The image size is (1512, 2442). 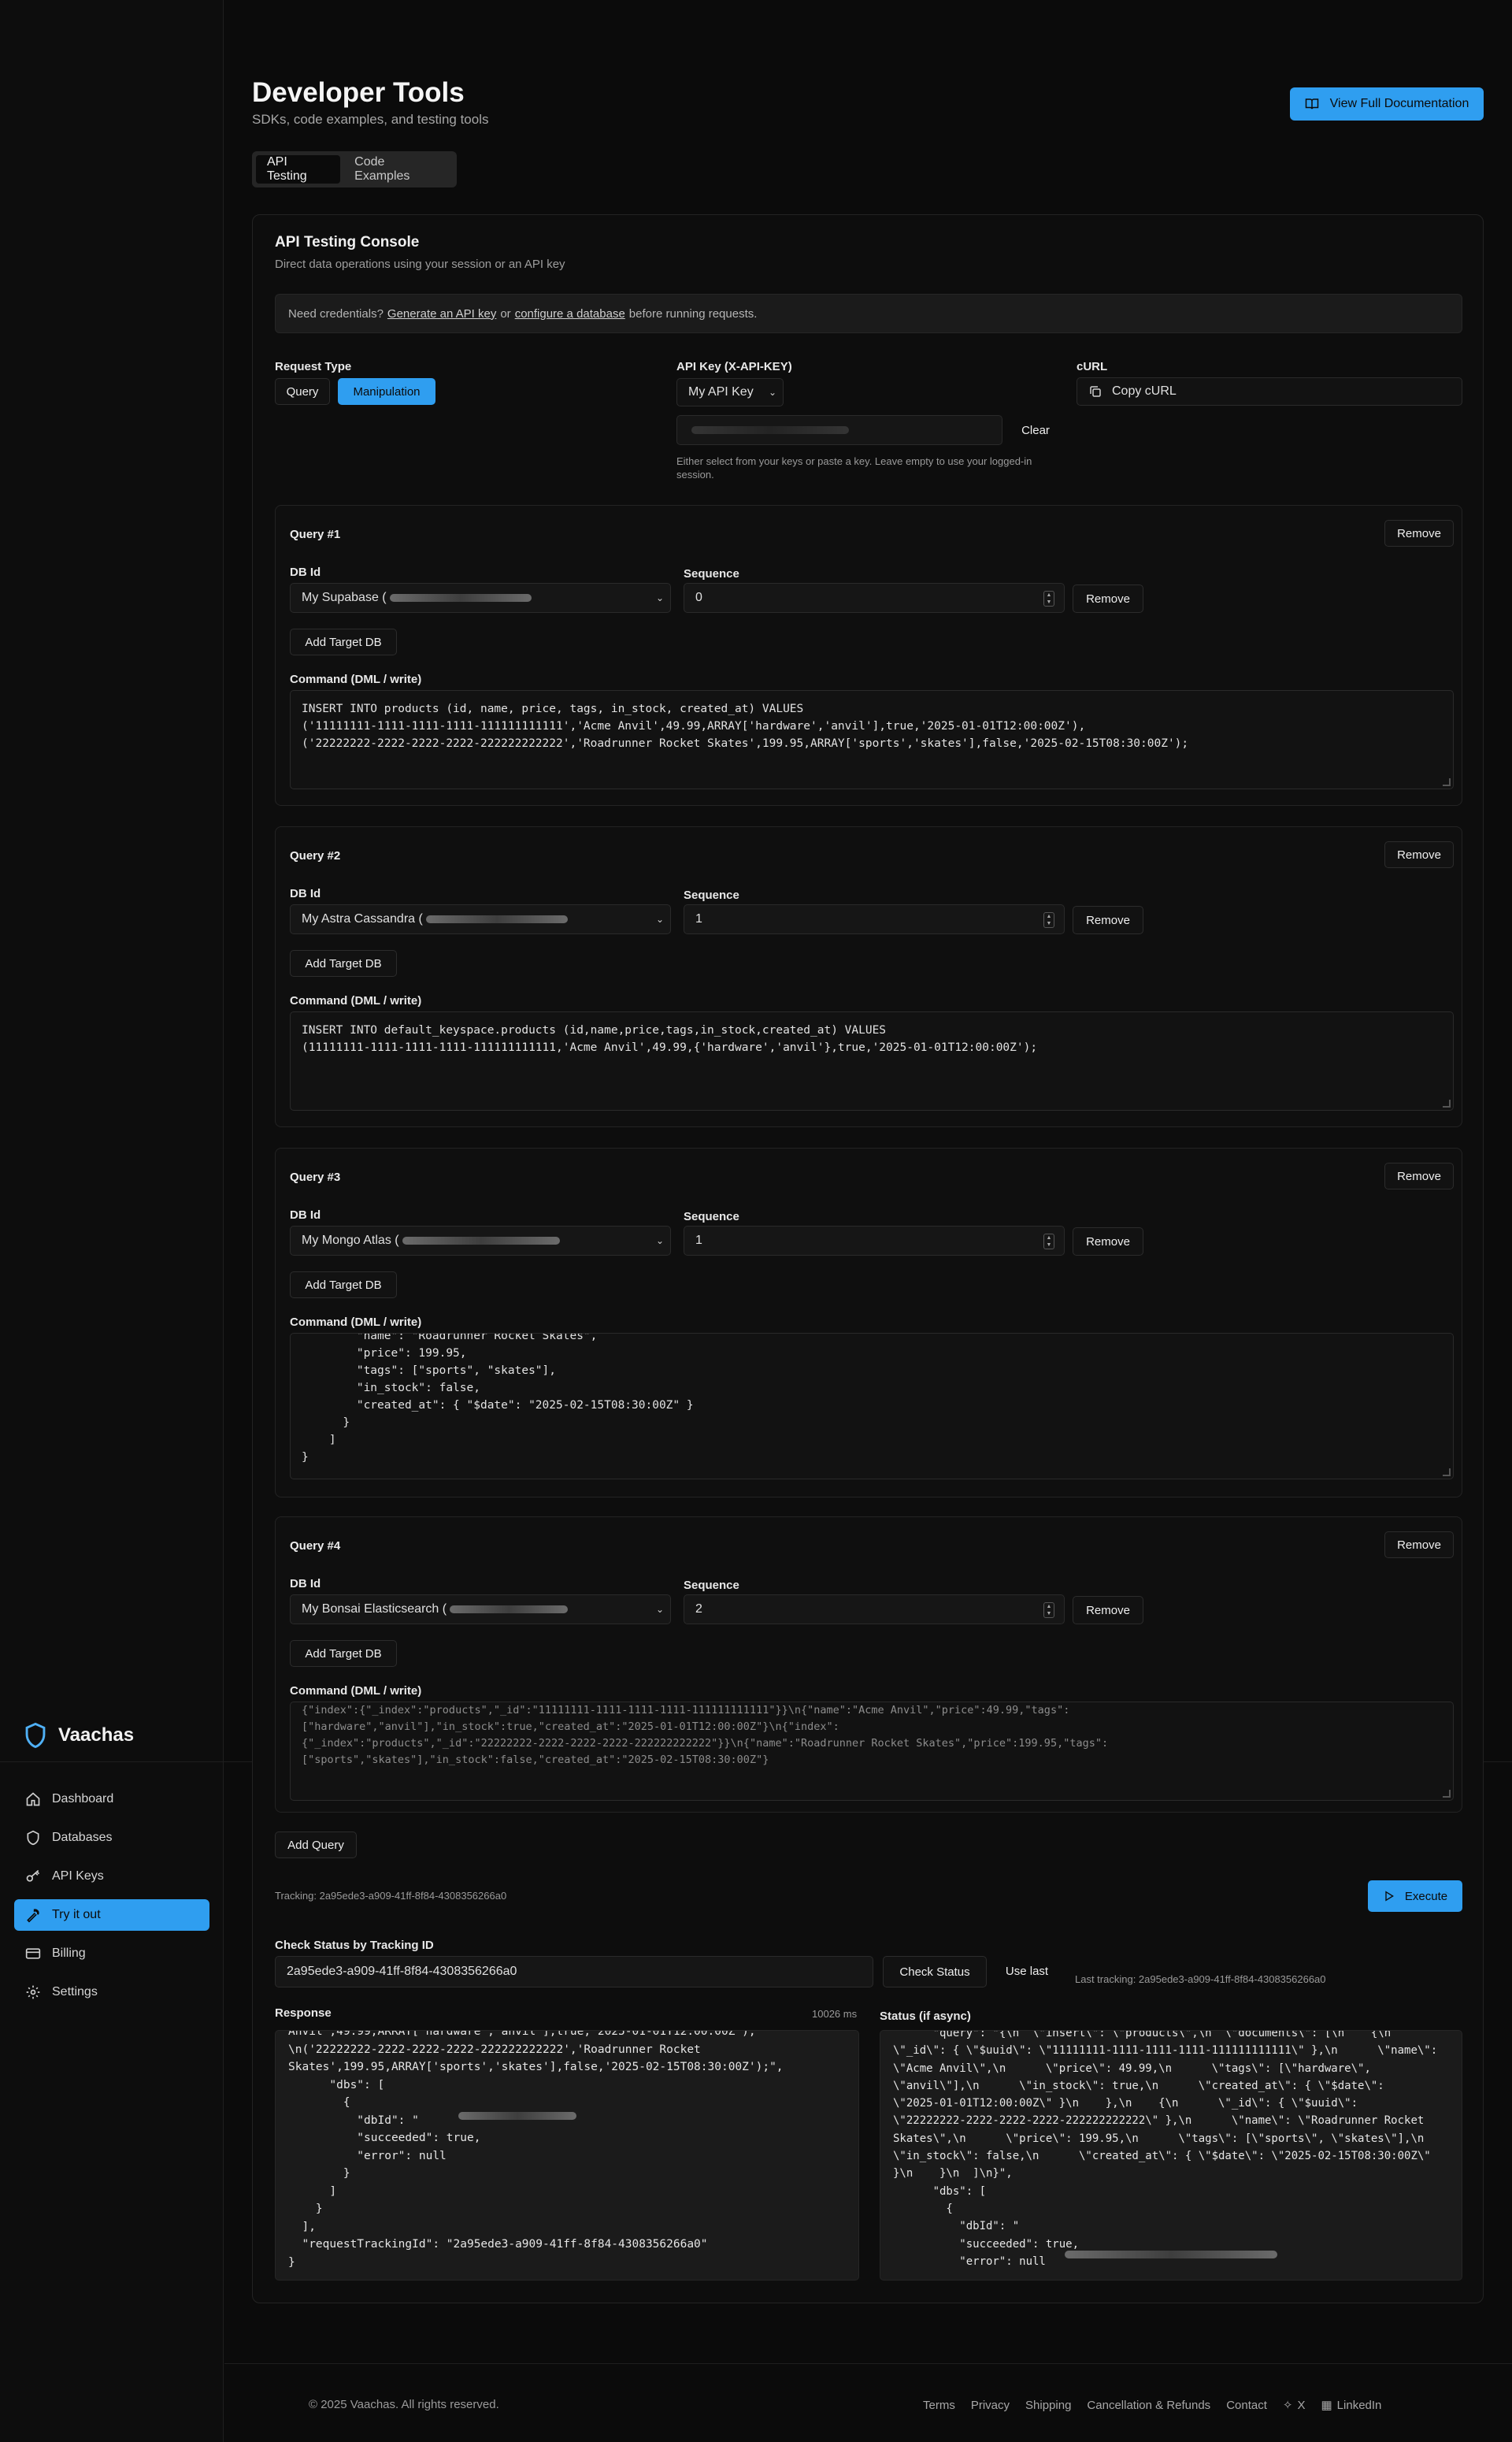 What do you see at coordinates (298, 169) in the screenshot?
I see `tab-api-testing: API Testing` at bounding box center [298, 169].